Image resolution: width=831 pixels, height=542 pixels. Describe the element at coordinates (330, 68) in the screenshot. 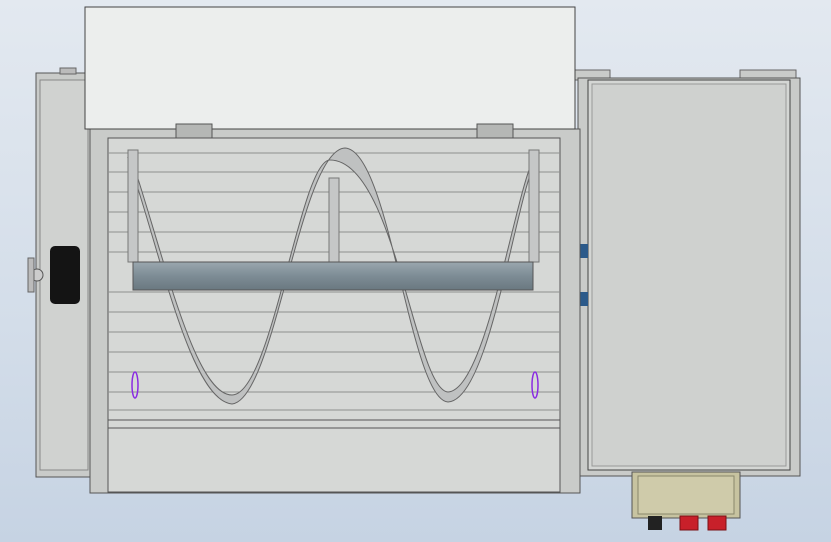

I see `lid` at that location.